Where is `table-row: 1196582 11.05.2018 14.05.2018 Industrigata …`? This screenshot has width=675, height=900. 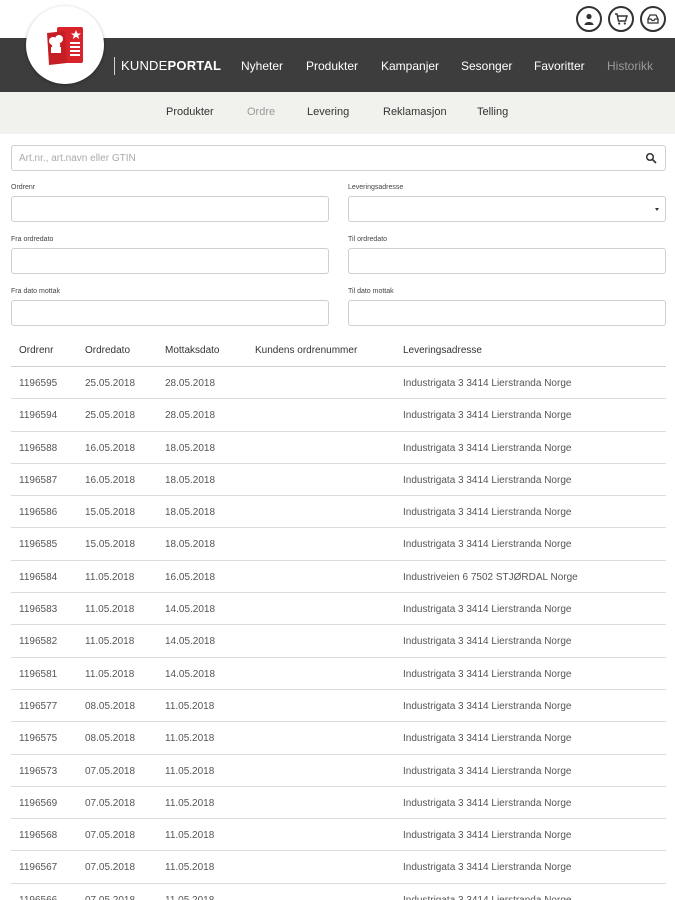
table-row: 1196582 11.05.2018 14.05.2018 Industrigata … is located at coordinates (338, 641).